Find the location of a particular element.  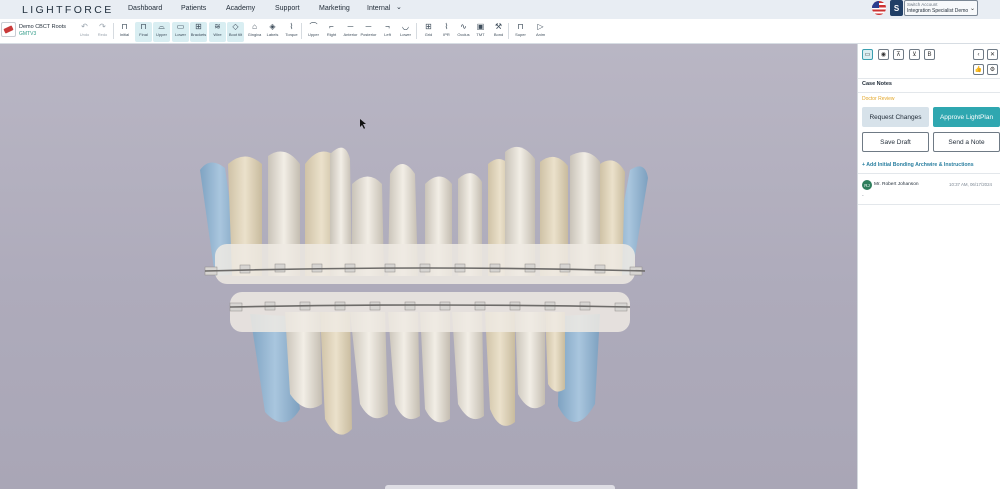

bottom-dock is located at coordinates (500, 487).